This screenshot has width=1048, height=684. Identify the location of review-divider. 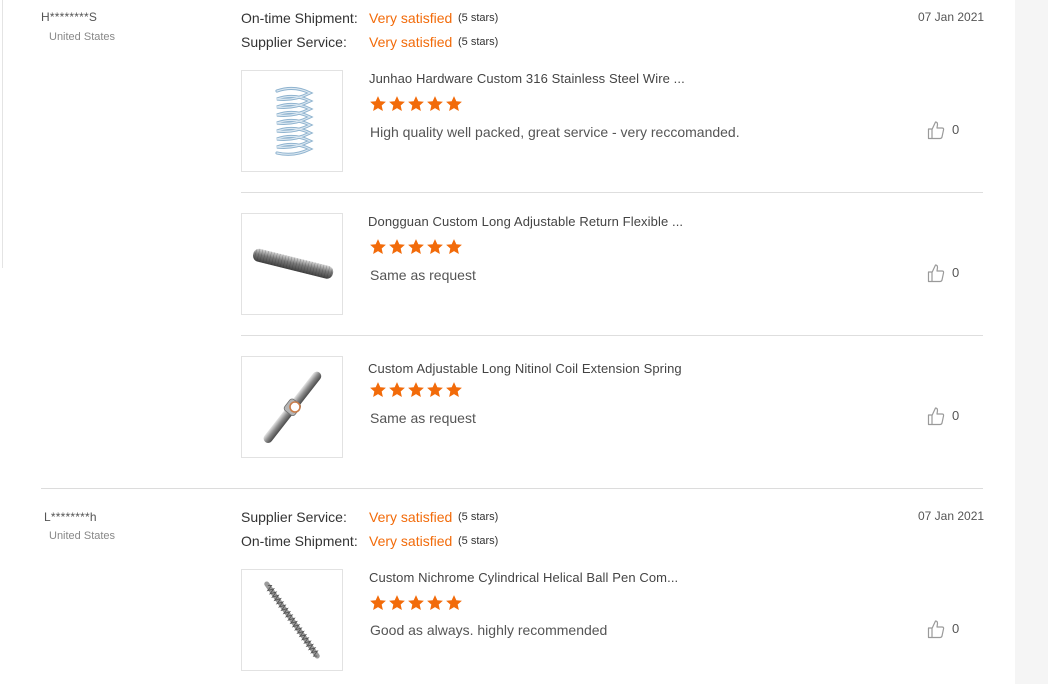
(512, 488).